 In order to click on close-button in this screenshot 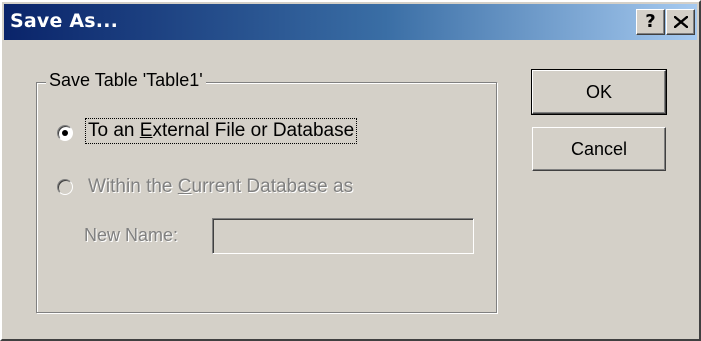, I will do `click(680, 22)`.